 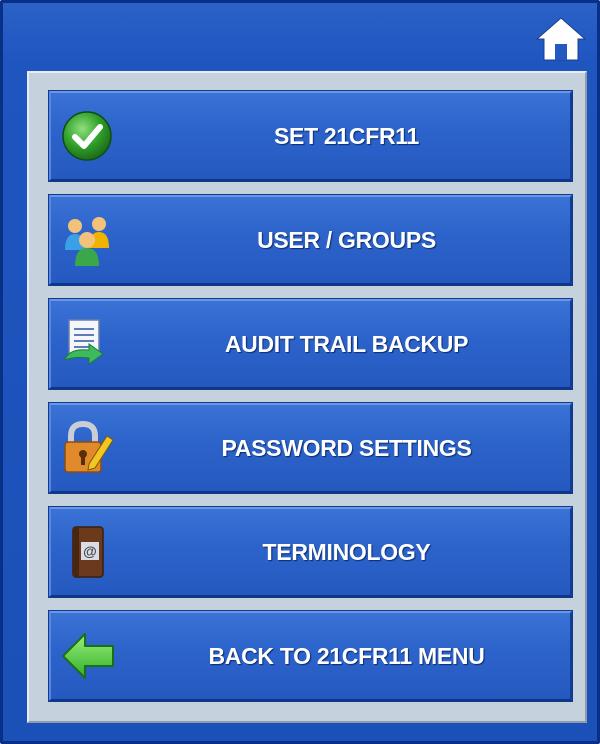 I want to click on document-backup-icon, so click(x=88, y=344).